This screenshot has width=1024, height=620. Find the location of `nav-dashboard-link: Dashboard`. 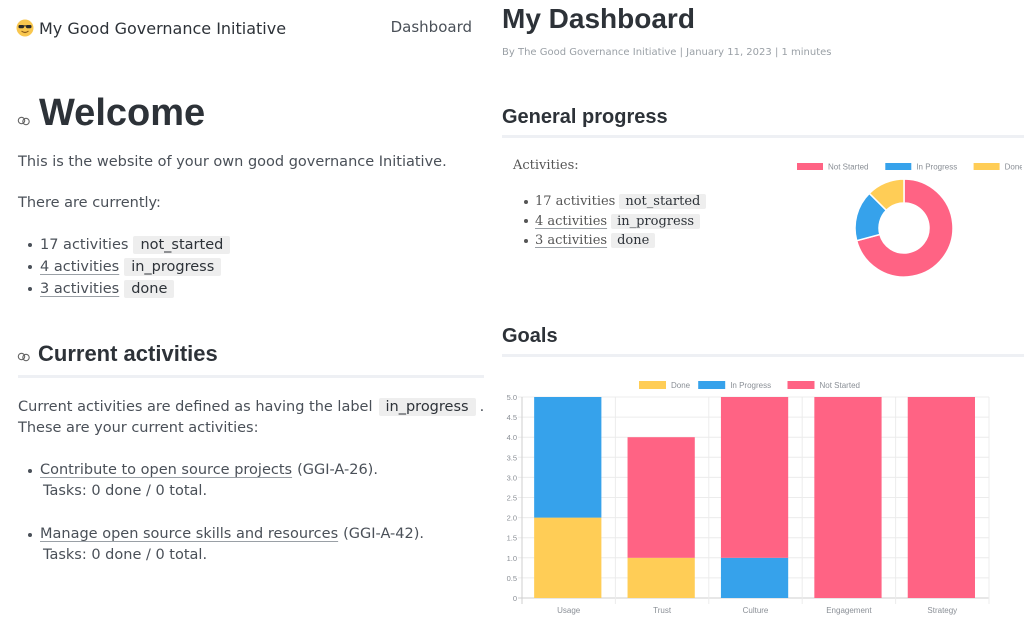

nav-dashboard-link: Dashboard is located at coordinates (431, 27).